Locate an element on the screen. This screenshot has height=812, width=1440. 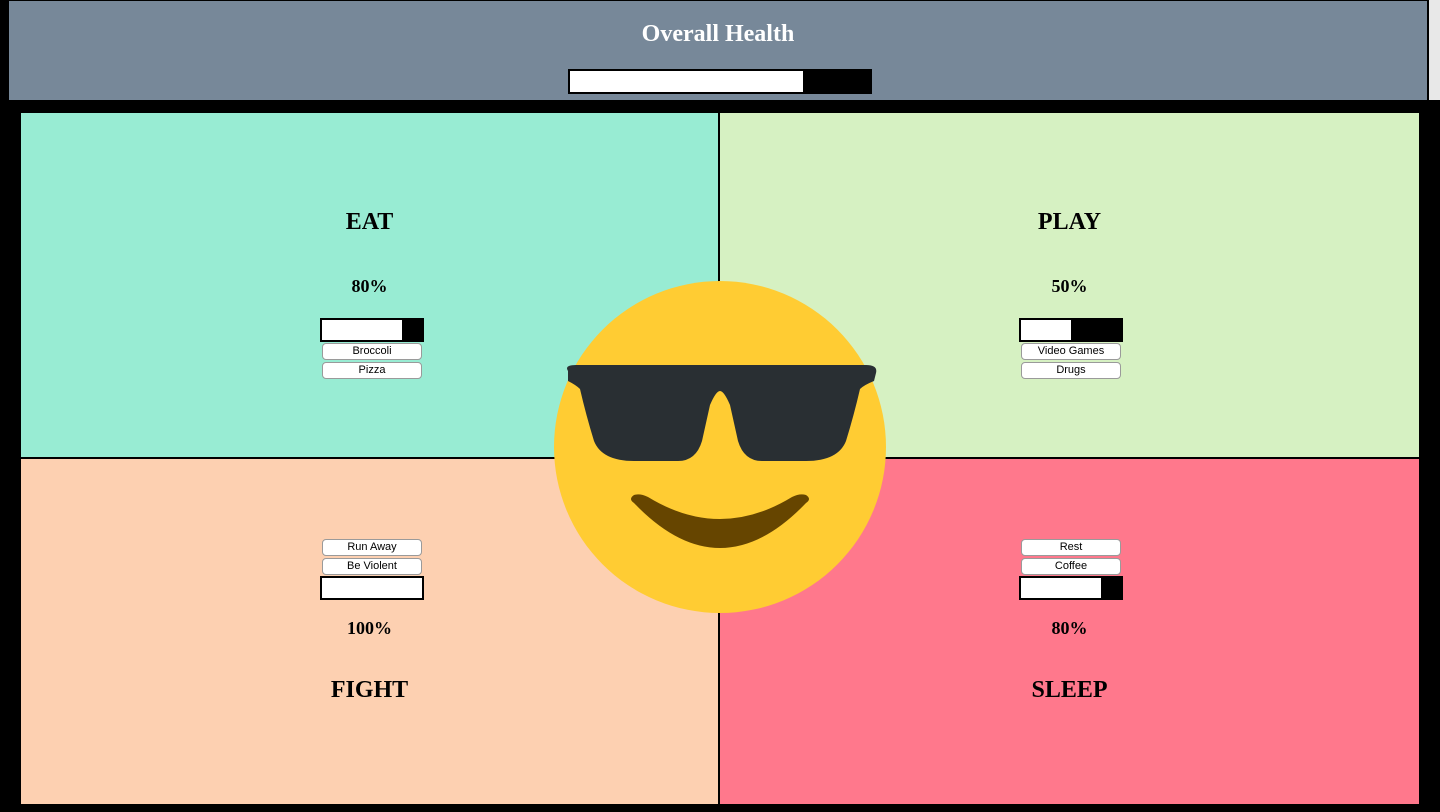
eat-label: EAT is located at coordinates (369, 222).